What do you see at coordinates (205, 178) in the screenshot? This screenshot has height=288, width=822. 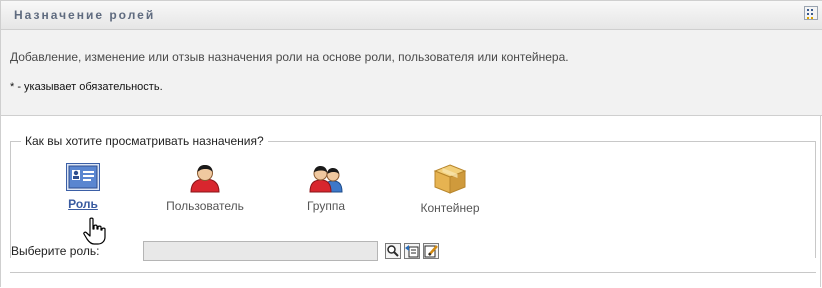 I see `user-icon` at bounding box center [205, 178].